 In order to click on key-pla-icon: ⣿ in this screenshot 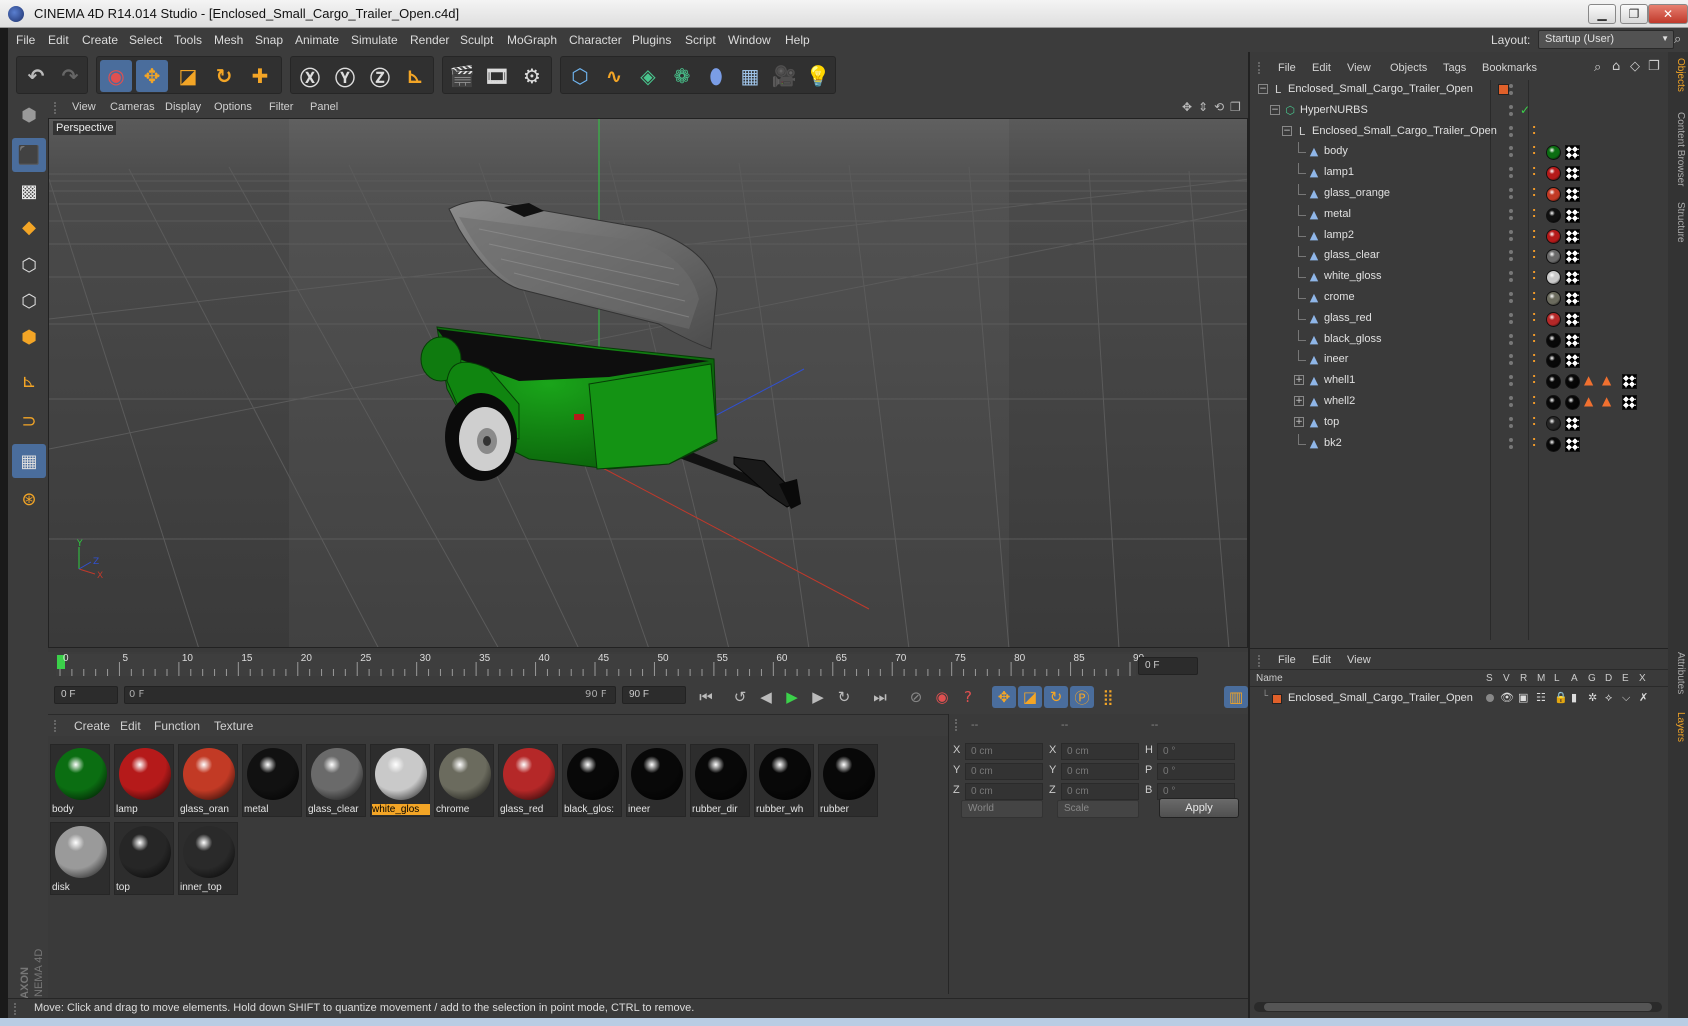, I will do `click(1108, 697)`.